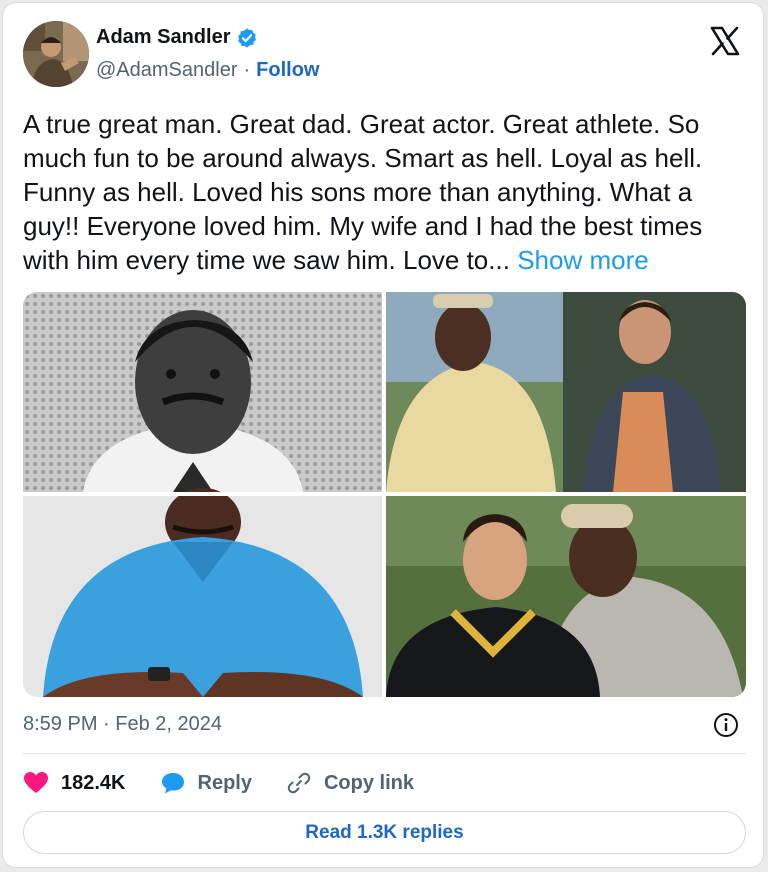 This screenshot has width=768, height=872. I want to click on reply-button: Reply, so click(206, 783).